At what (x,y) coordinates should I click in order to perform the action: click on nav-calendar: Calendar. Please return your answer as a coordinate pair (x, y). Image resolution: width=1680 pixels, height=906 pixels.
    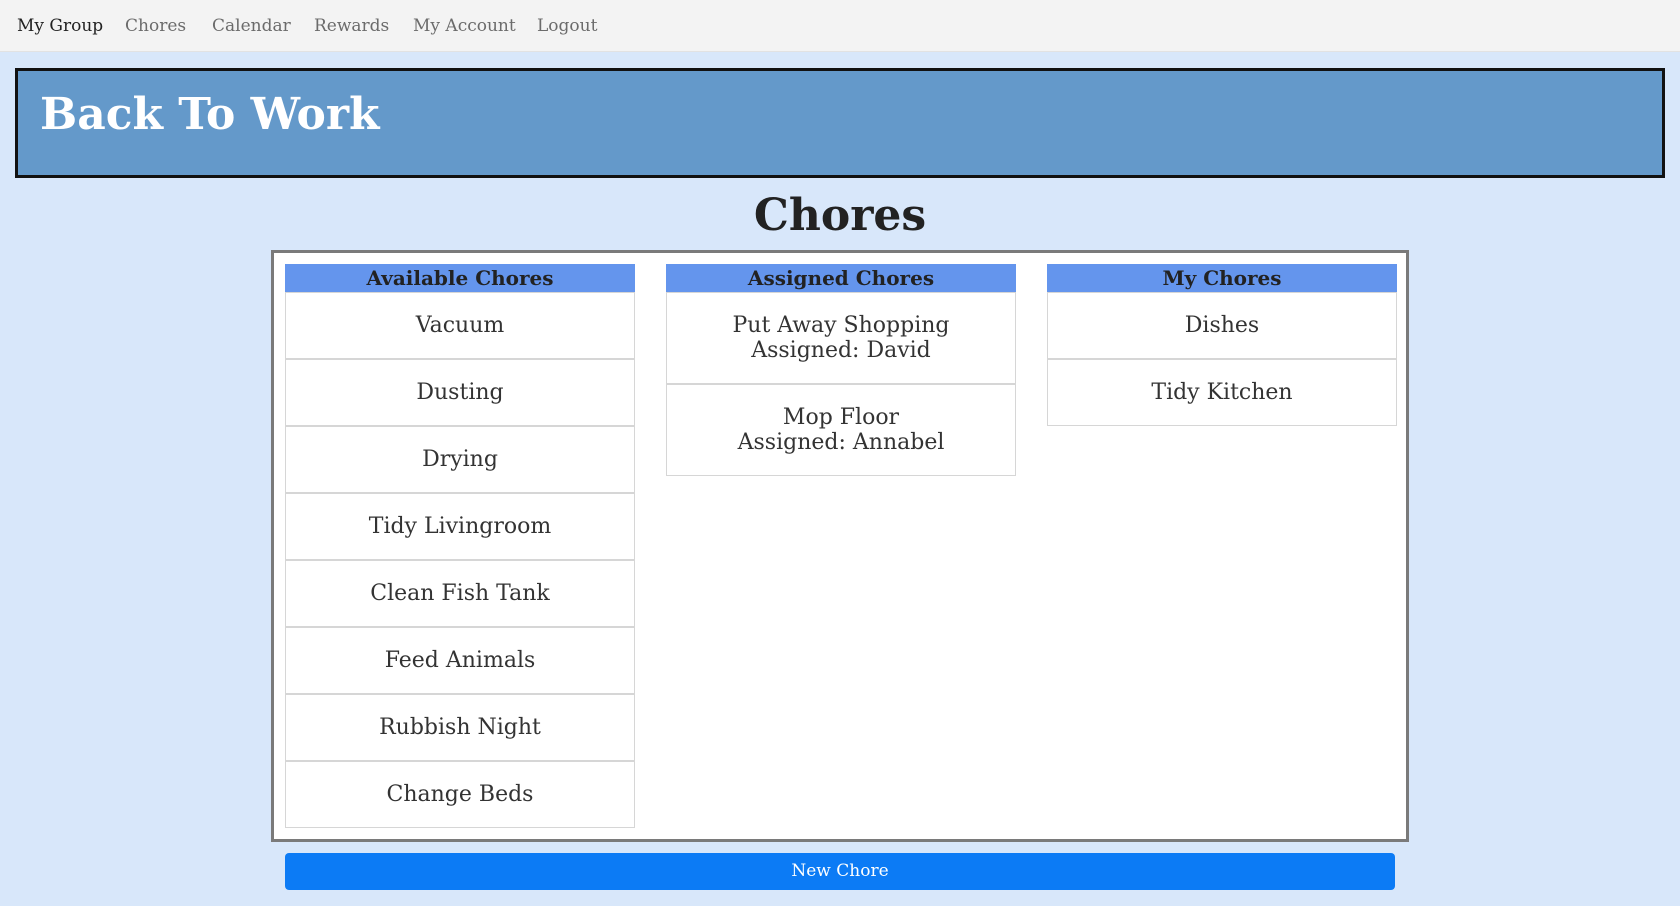
    Looking at the image, I should click on (251, 26).